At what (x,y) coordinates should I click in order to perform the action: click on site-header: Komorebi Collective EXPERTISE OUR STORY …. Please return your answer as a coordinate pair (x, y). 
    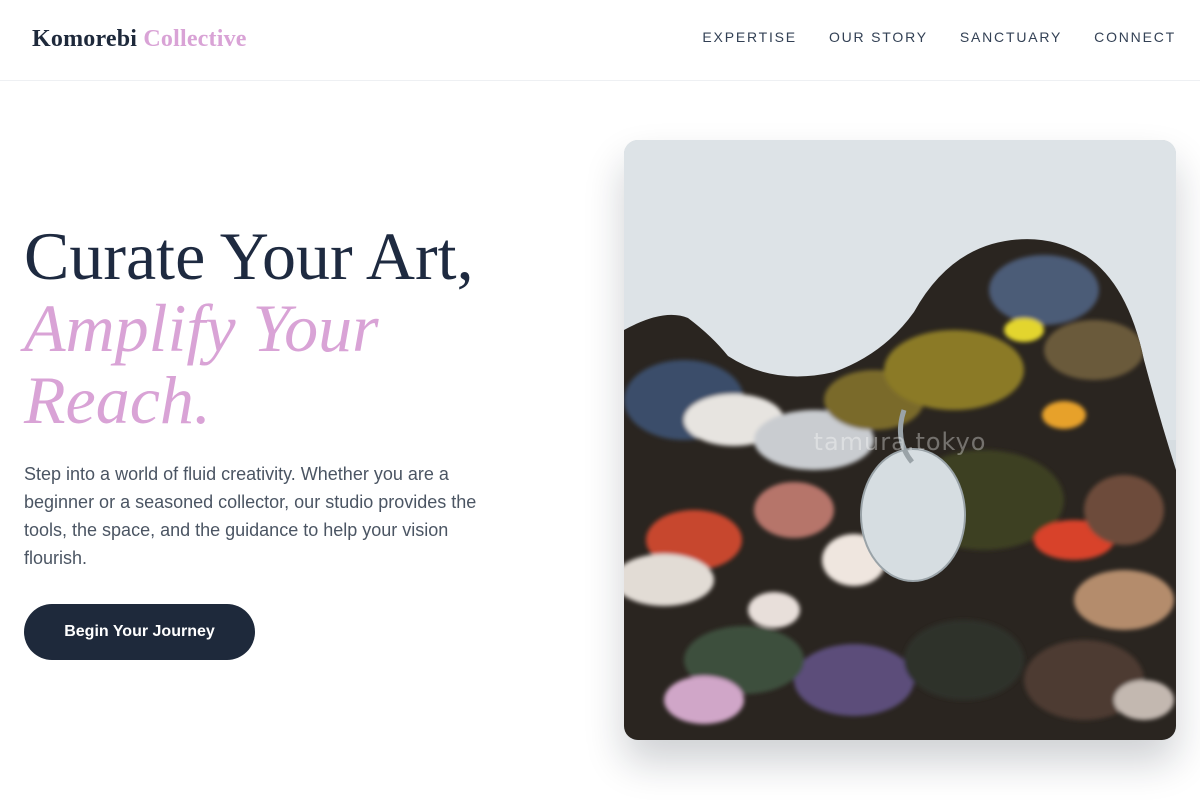
    Looking at the image, I should click on (600, 40).